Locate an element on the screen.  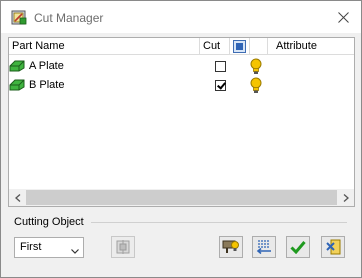
horizontal-scrollbar is located at coordinates (181, 197).